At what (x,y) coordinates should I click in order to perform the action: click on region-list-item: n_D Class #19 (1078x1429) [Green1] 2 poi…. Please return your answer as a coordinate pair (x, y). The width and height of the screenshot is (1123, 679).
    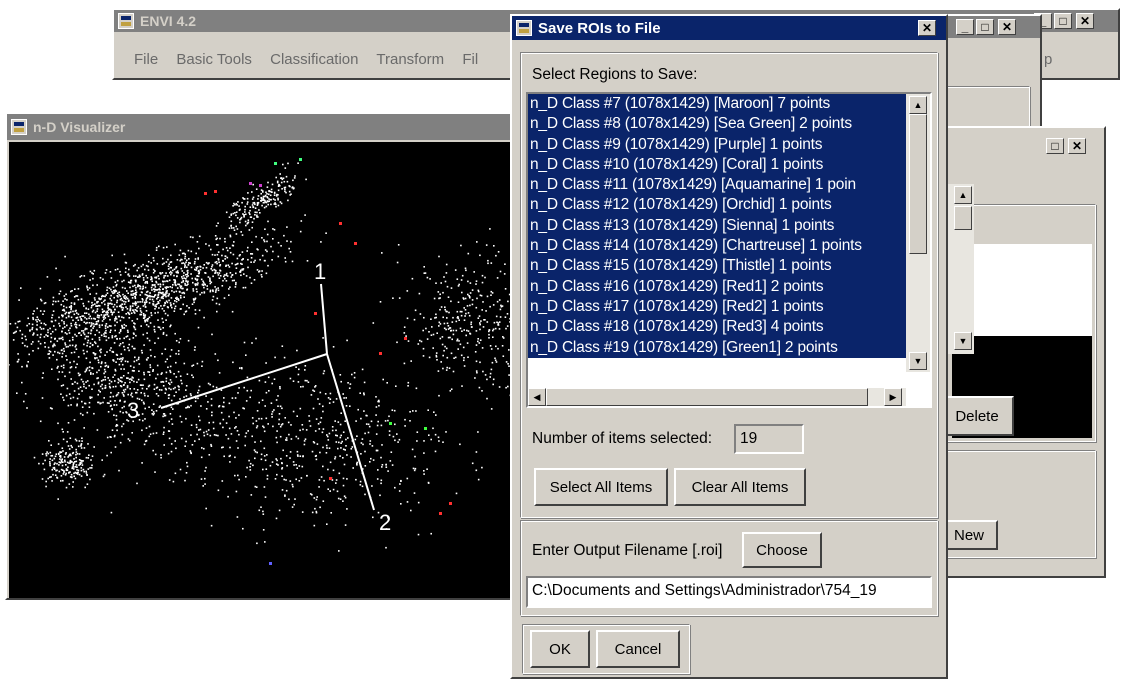
    Looking at the image, I should click on (717, 347).